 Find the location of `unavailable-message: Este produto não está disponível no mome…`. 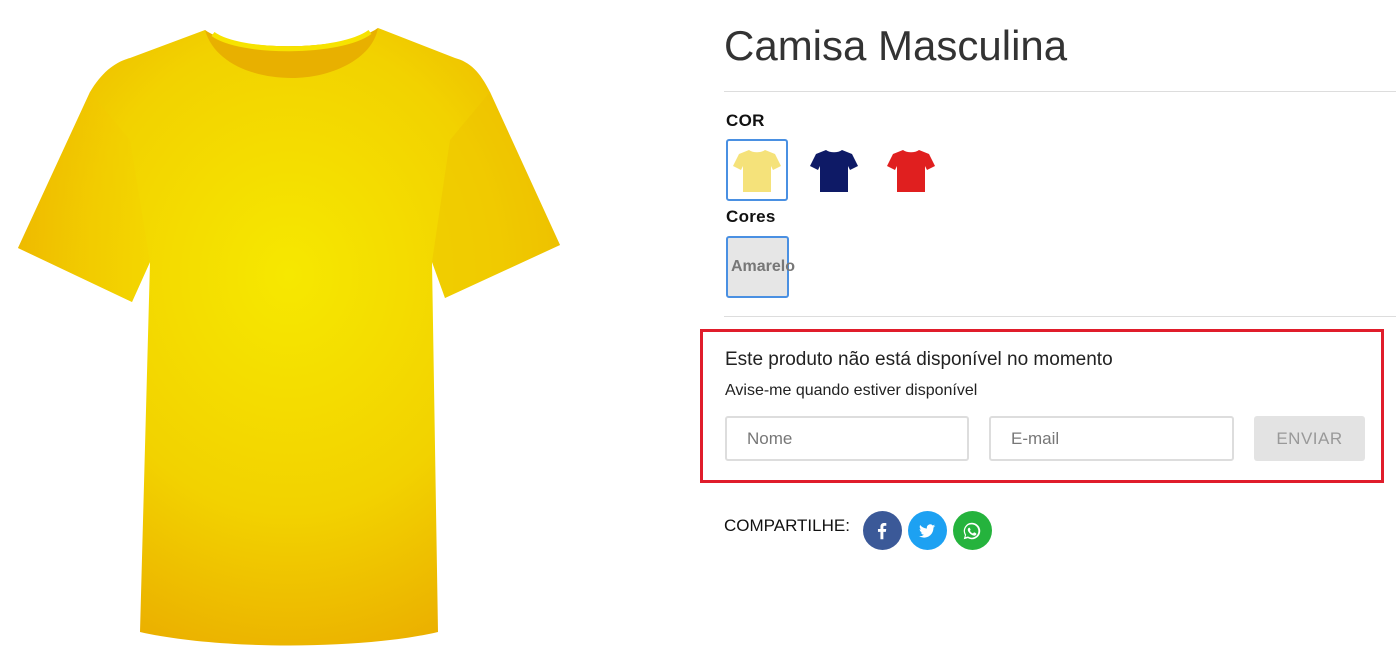

unavailable-message: Este produto não está disponível no mome… is located at coordinates (919, 359).